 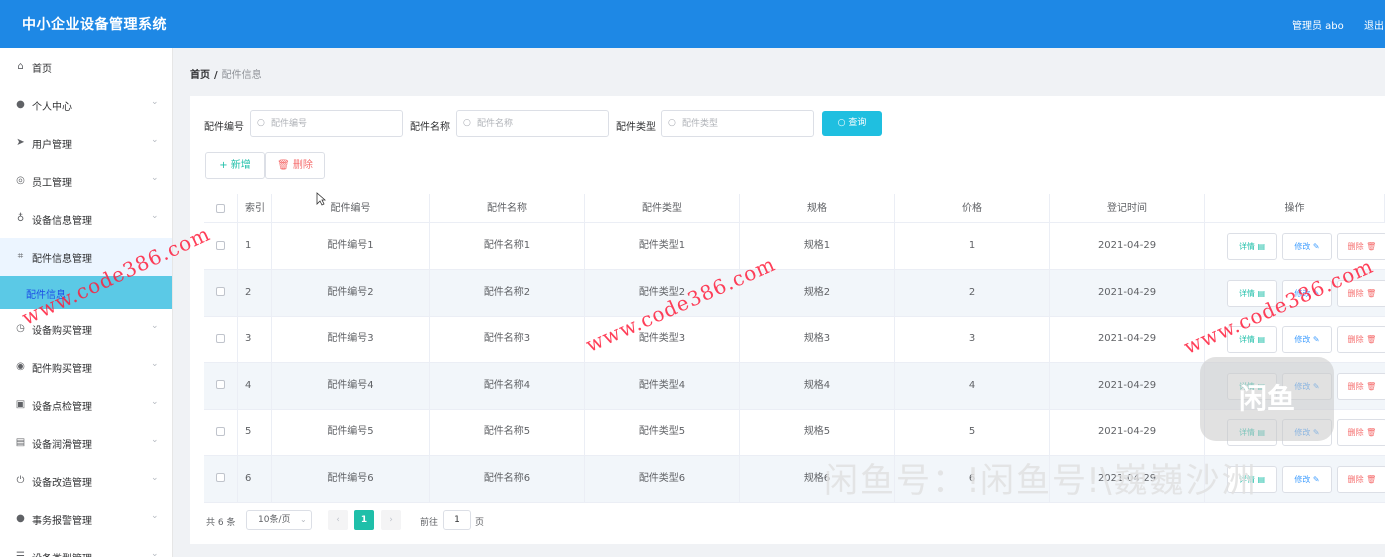 I want to click on home-icon: ⌂, so click(x=20, y=66).